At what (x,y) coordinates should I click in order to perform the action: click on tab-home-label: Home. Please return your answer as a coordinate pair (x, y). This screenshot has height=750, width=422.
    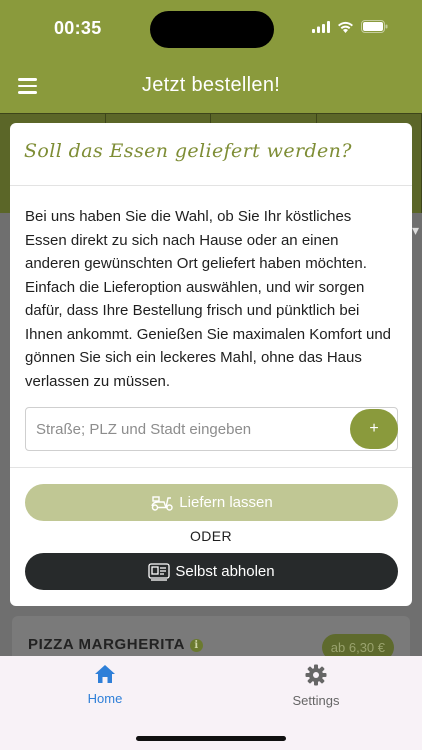
    Looking at the image, I should click on (105, 698).